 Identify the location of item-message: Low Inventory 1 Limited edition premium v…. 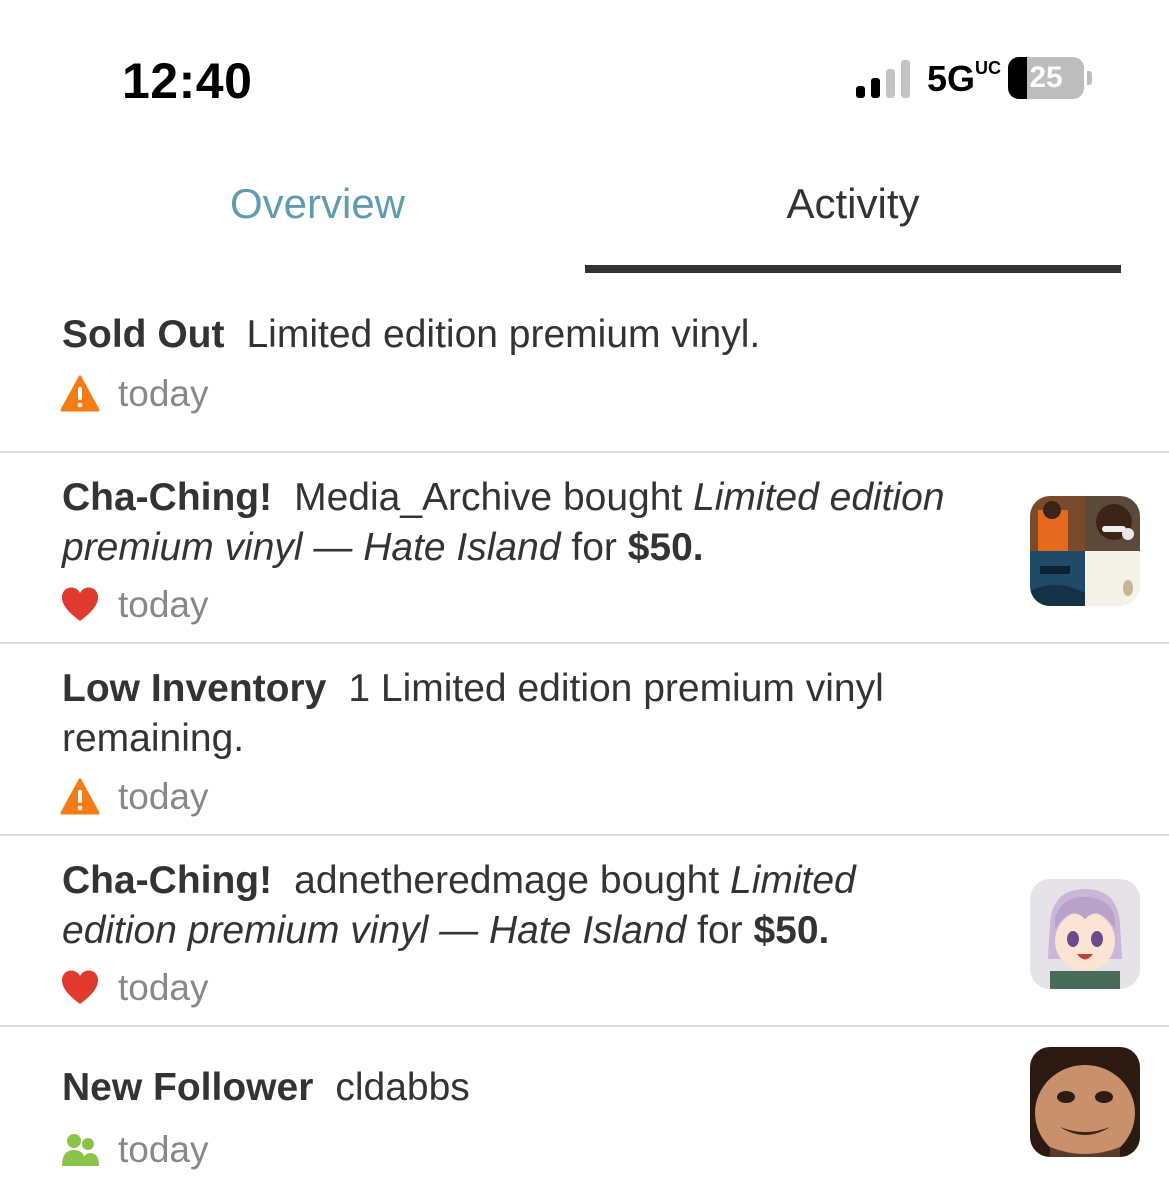
(477, 714).